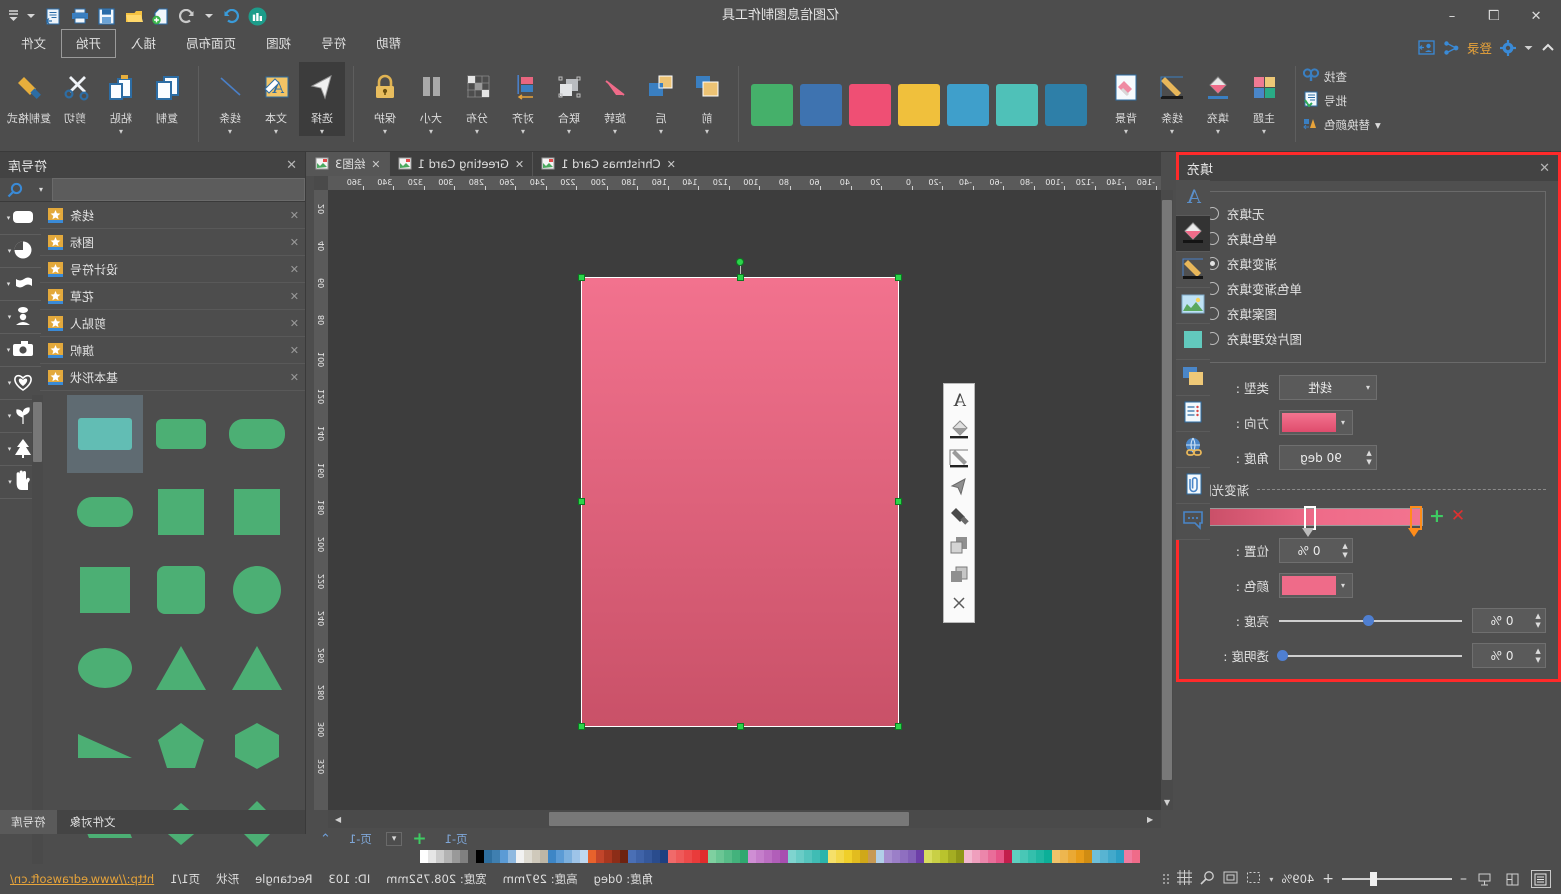 The image size is (1561, 894). Describe the element at coordinates (1374, 879) in the screenshot. I see `slider-knob` at that location.